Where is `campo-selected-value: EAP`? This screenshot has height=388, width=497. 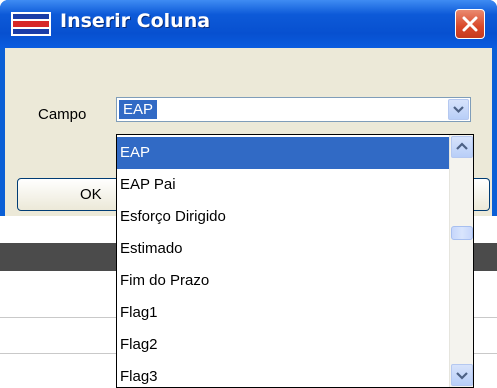 campo-selected-value: EAP is located at coordinates (138, 109).